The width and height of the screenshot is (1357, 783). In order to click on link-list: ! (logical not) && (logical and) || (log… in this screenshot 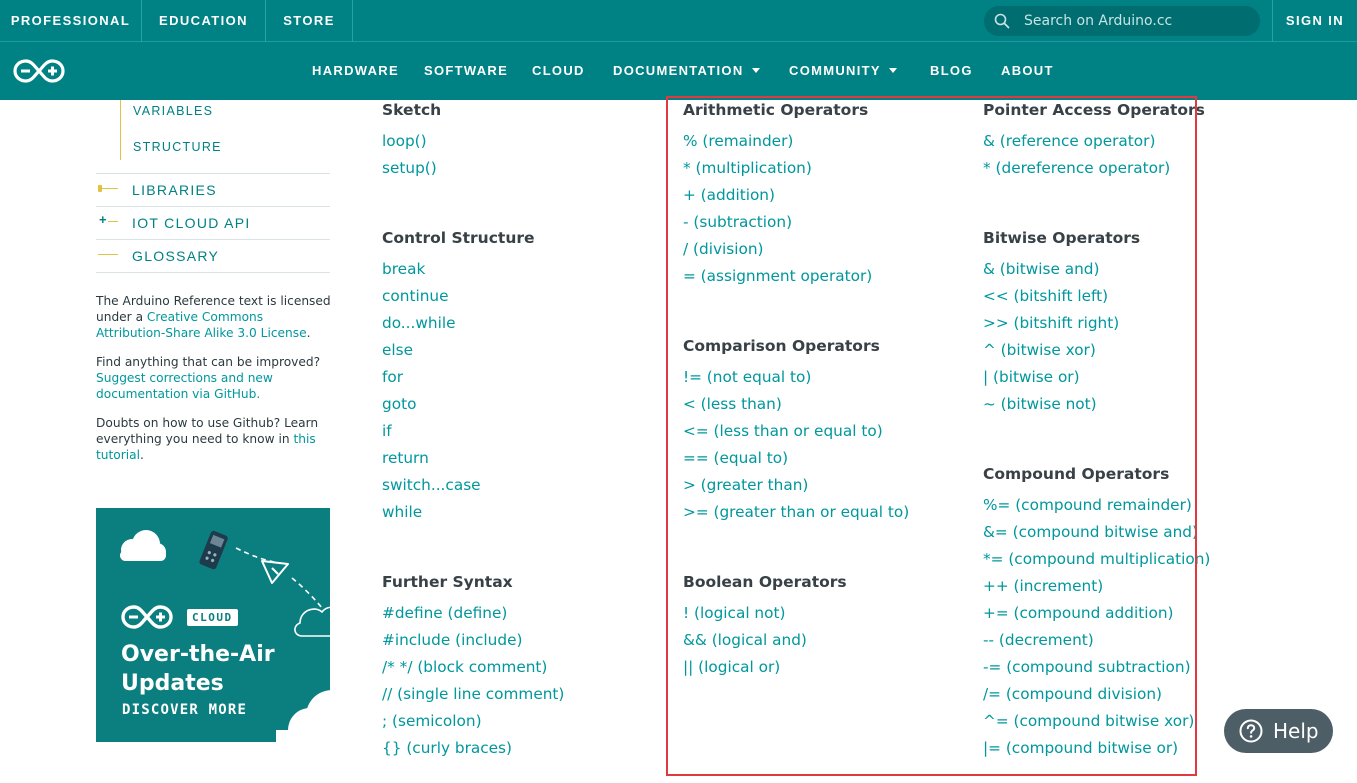, I will do `click(765, 642)`.